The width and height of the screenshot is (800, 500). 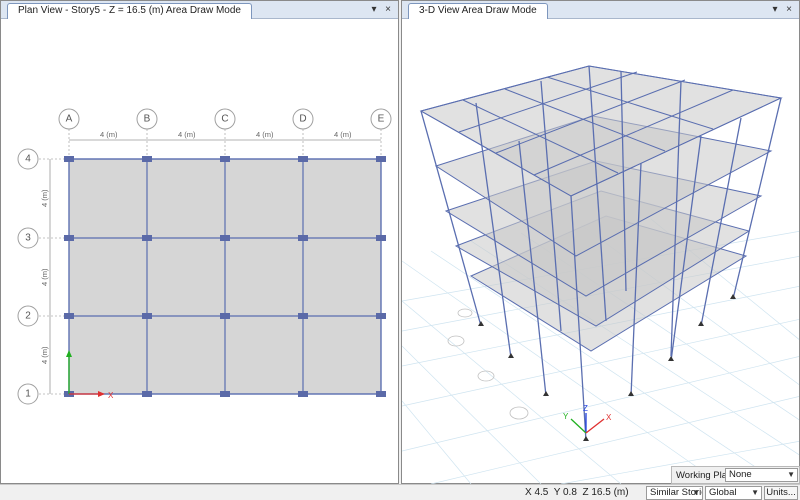 I want to click on svg-text: 1, so click(x=28, y=394).